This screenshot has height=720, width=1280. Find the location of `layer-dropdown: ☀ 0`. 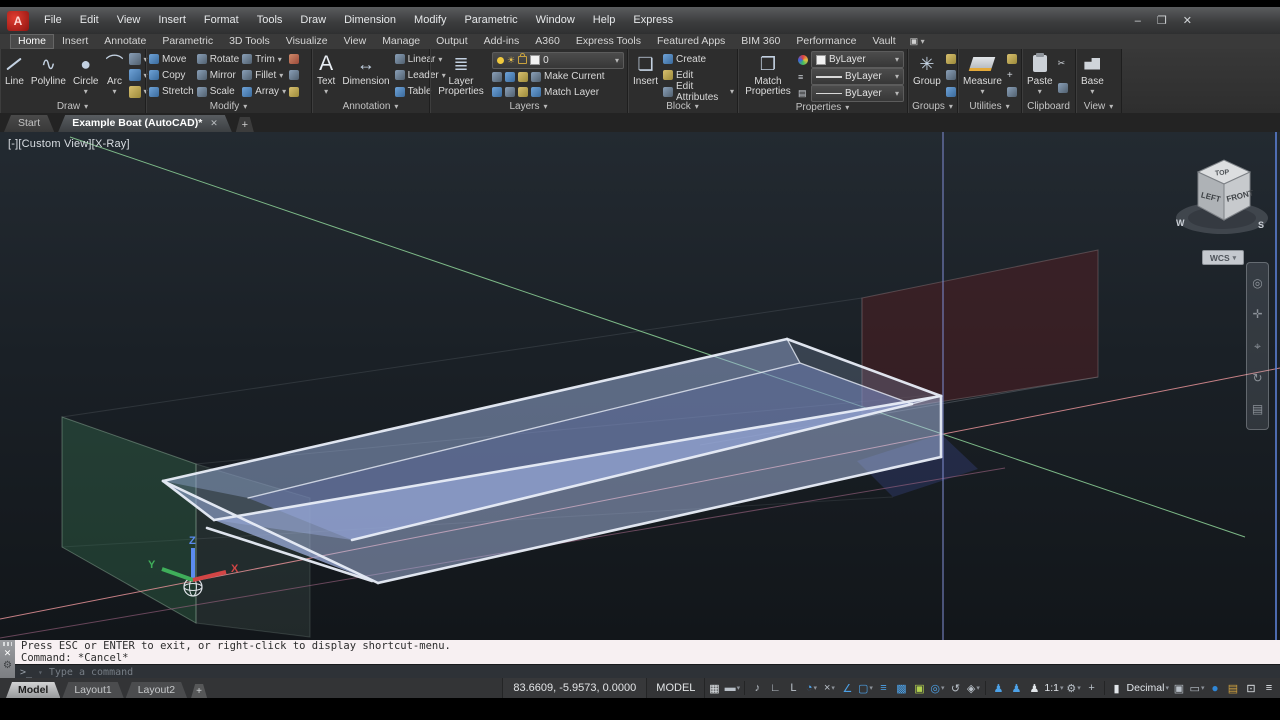

layer-dropdown: ☀ 0 is located at coordinates (558, 60).